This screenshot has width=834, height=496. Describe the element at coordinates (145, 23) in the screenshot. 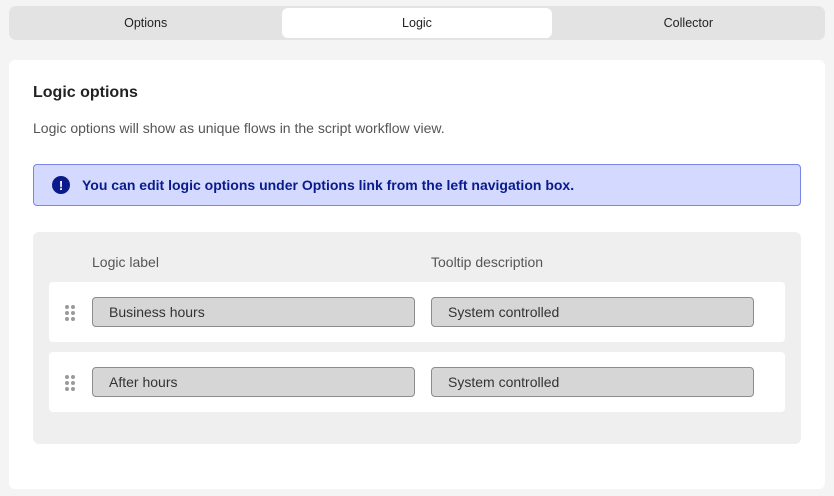

I see `tab-options: Options` at that location.